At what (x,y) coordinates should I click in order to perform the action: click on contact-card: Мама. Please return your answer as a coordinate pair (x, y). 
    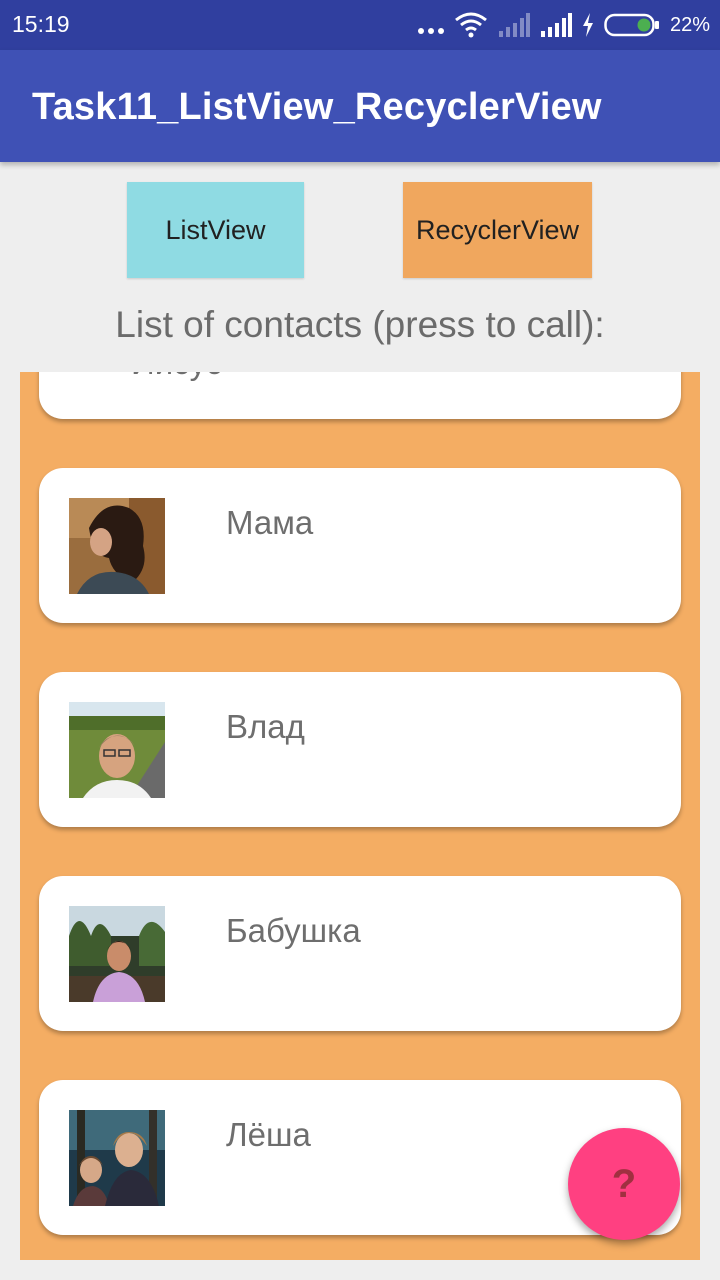
    Looking at the image, I should click on (360, 545).